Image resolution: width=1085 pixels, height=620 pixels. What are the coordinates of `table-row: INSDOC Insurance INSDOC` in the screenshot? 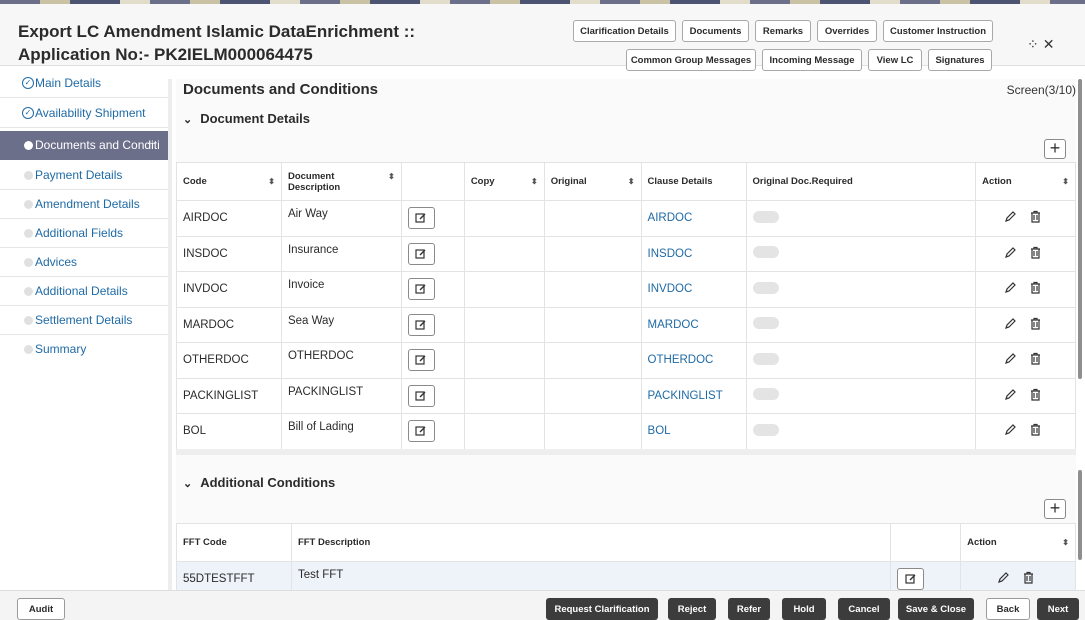 It's located at (626, 253).